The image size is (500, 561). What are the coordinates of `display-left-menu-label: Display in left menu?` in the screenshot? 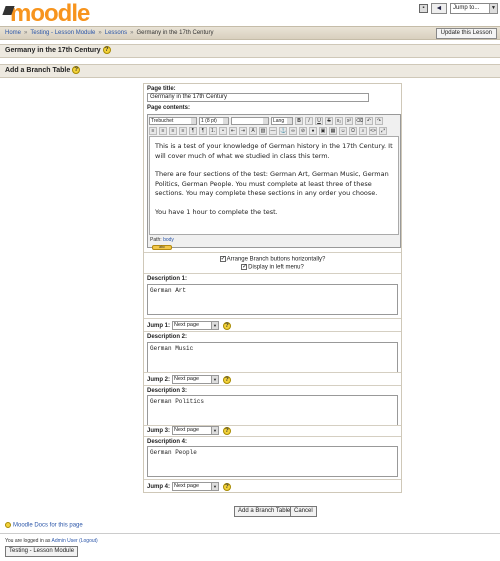 It's located at (276, 267).